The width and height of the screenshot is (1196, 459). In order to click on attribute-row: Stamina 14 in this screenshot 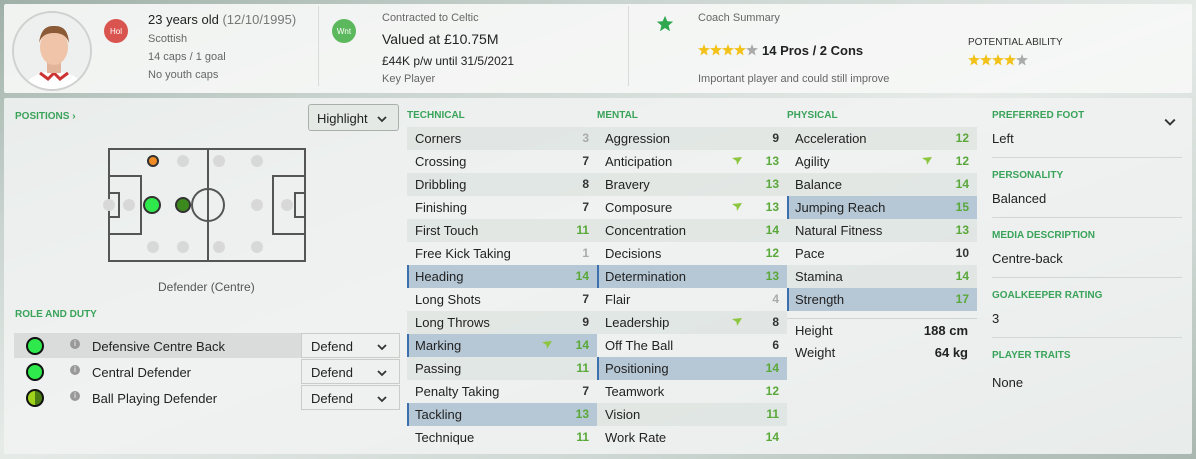, I will do `click(882, 276)`.